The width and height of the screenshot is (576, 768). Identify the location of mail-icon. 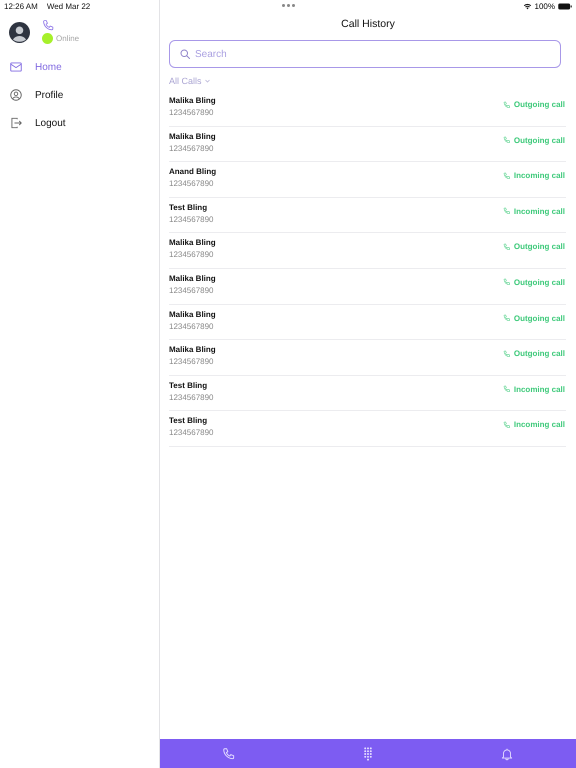
(16, 67).